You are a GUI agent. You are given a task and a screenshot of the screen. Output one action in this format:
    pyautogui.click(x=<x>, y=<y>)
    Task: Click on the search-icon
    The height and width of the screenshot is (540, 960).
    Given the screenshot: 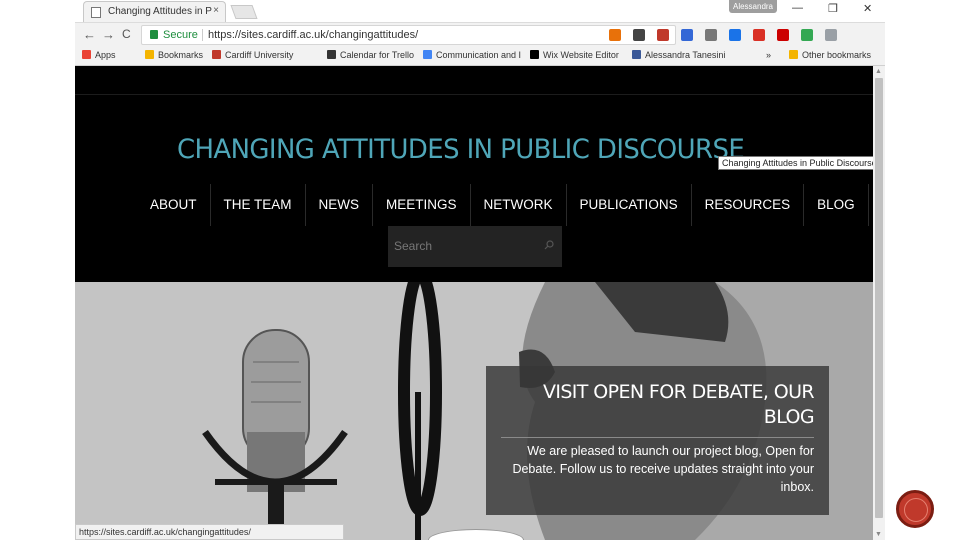 What is the action you would take?
    pyautogui.click(x=549, y=245)
    